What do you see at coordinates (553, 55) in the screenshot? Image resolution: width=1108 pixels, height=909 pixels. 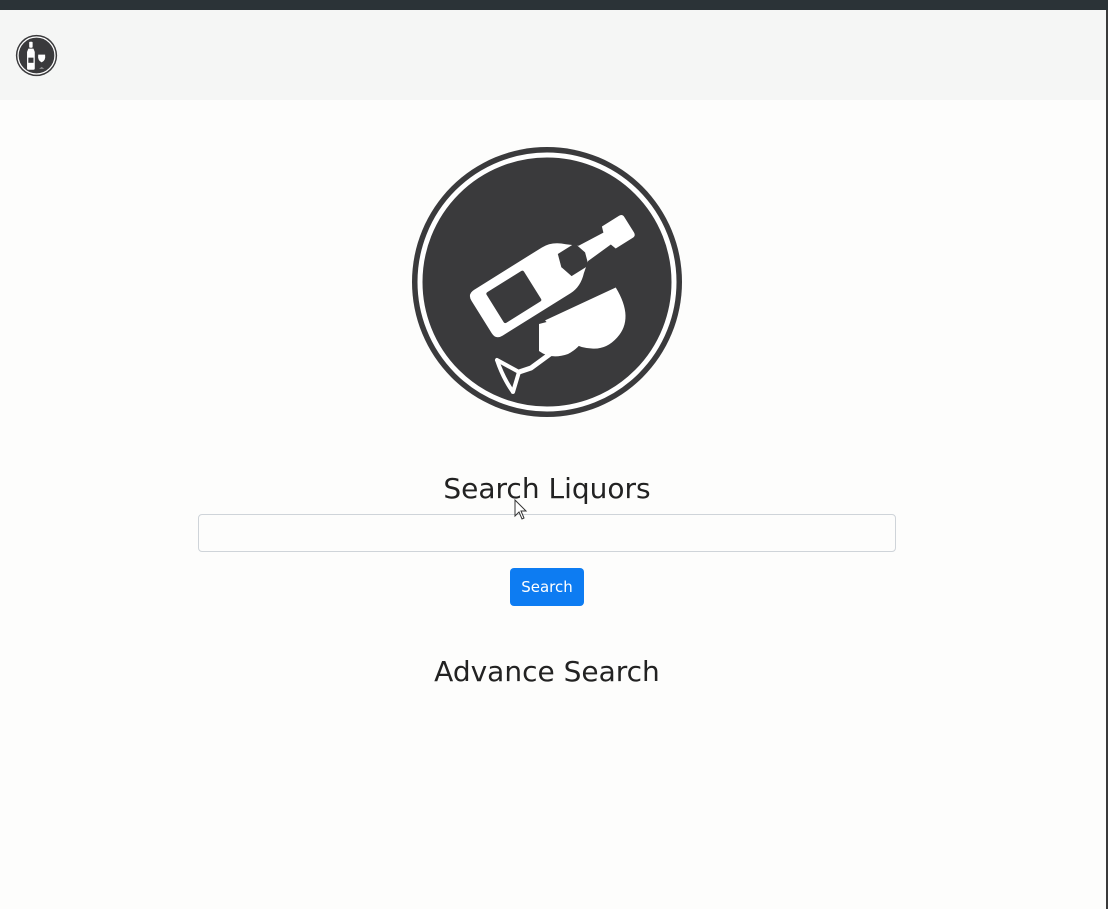 I see `navbar` at bounding box center [553, 55].